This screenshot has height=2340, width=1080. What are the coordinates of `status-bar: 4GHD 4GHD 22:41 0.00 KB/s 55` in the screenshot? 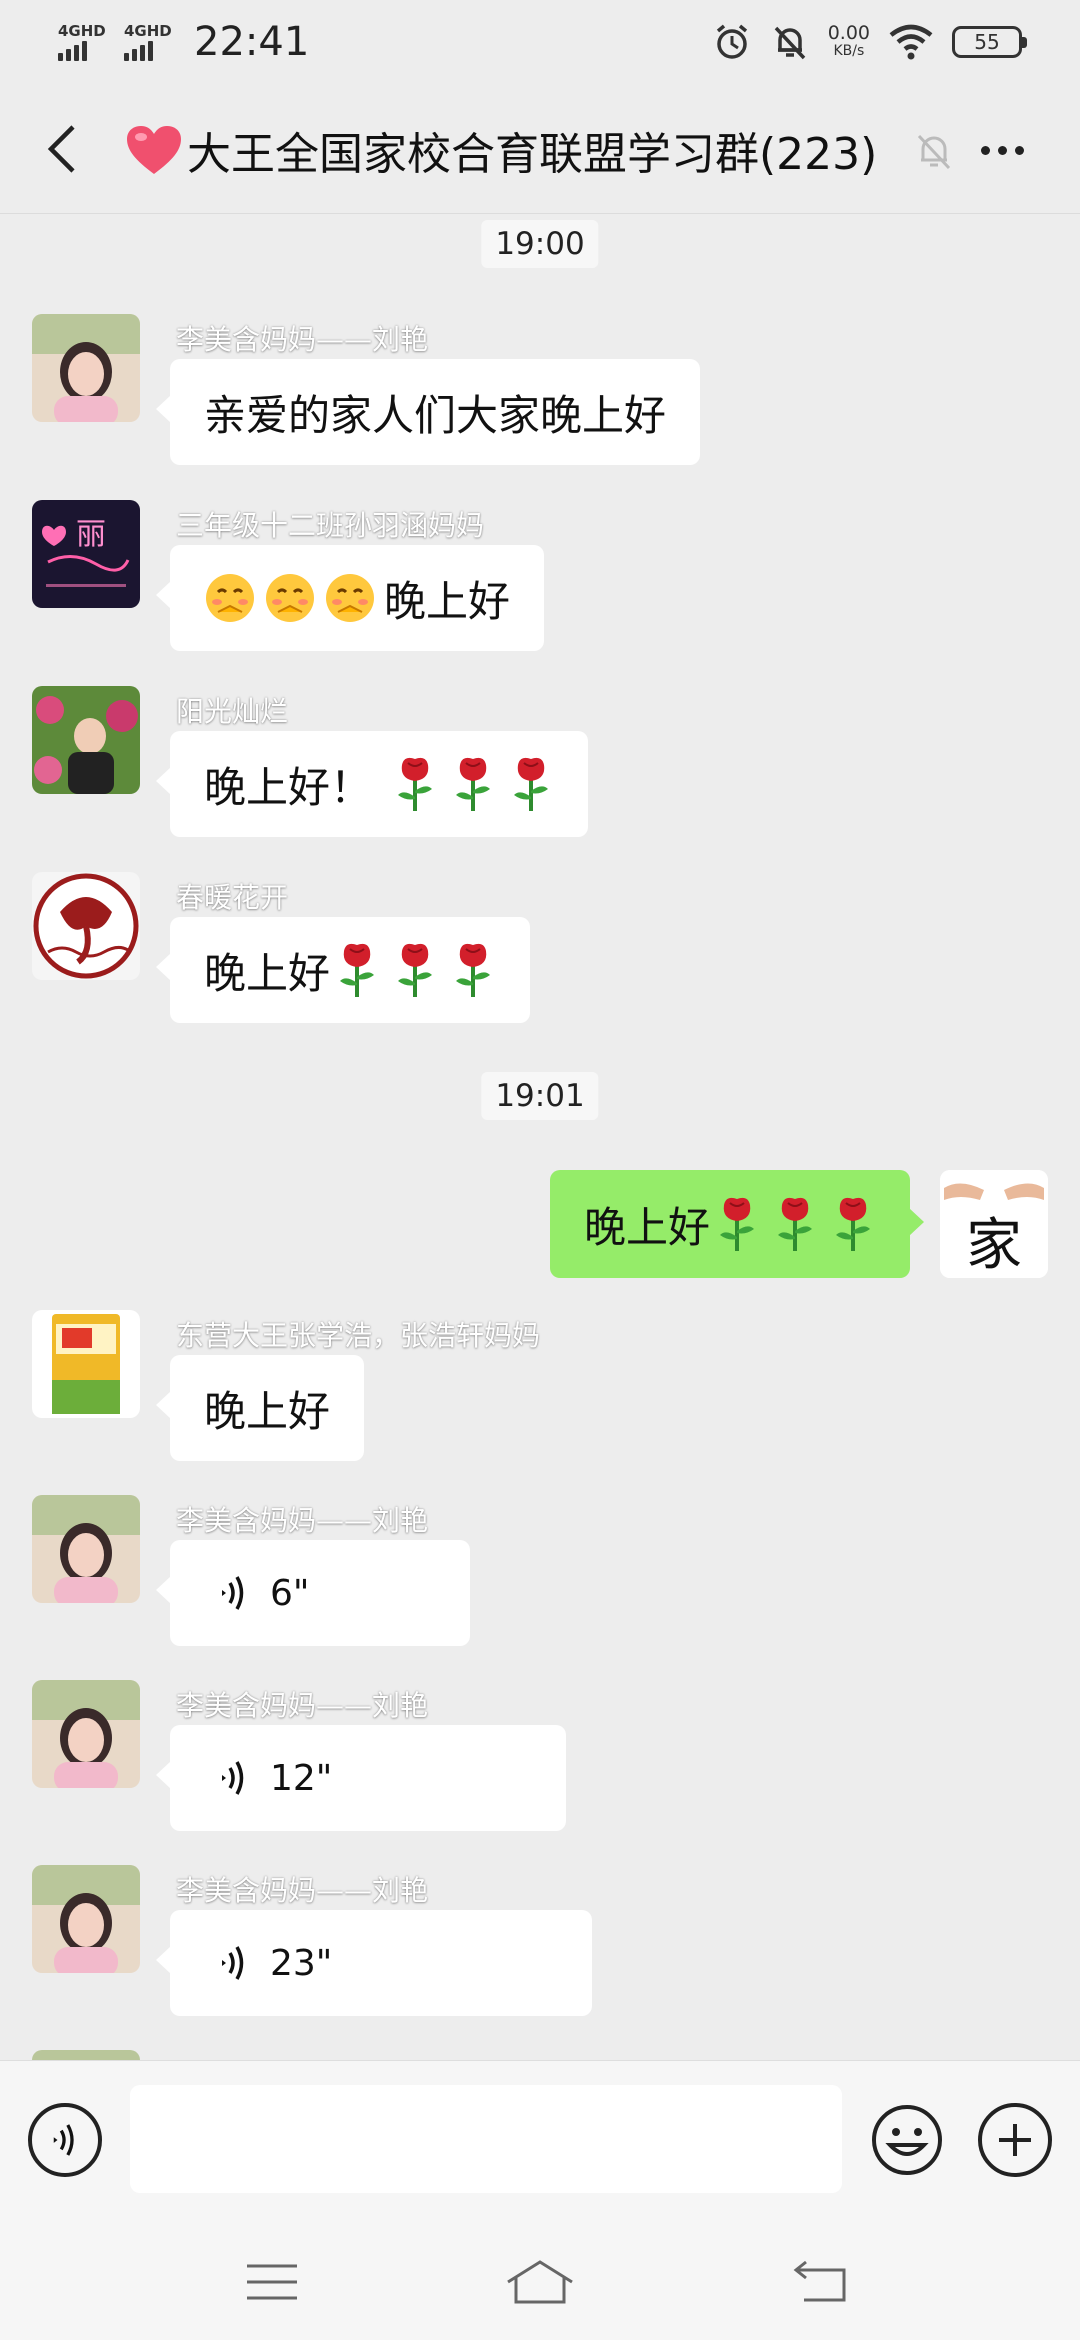 It's located at (540, 42).